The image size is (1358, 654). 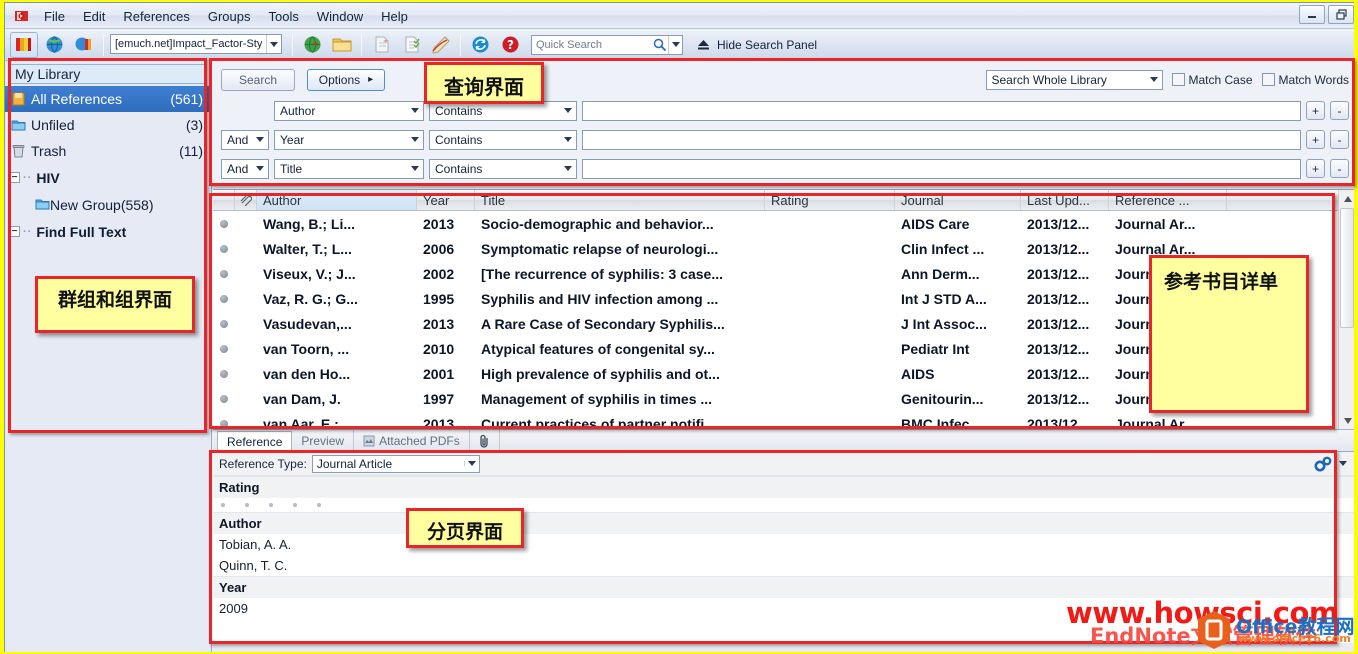 What do you see at coordinates (503, 139) in the screenshot?
I see `operator-combo-2: Contains` at bounding box center [503, 139].